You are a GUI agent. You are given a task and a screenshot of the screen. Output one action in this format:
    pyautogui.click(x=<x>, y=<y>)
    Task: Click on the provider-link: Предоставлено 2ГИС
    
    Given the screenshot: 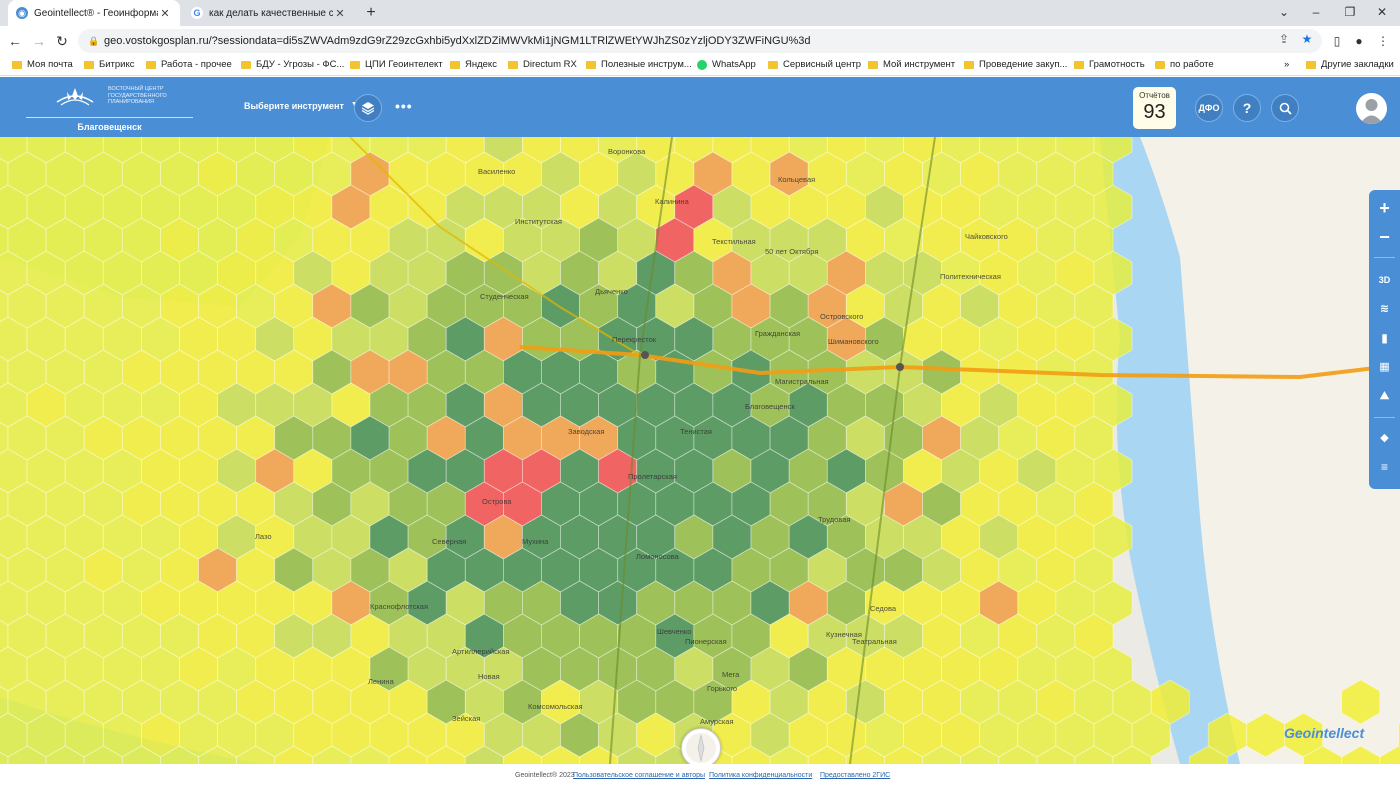 What is the action you would take?
    pyautogui.click(x=855, y=775)
    